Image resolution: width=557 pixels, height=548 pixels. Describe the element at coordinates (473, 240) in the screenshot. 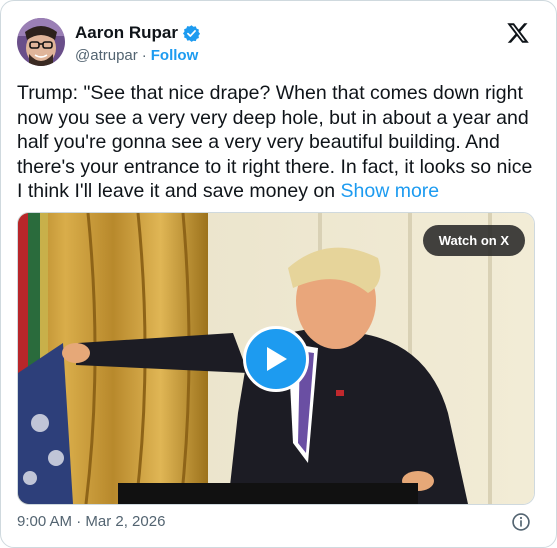

I see `watch-on-x-button: Watch on X` at that location.